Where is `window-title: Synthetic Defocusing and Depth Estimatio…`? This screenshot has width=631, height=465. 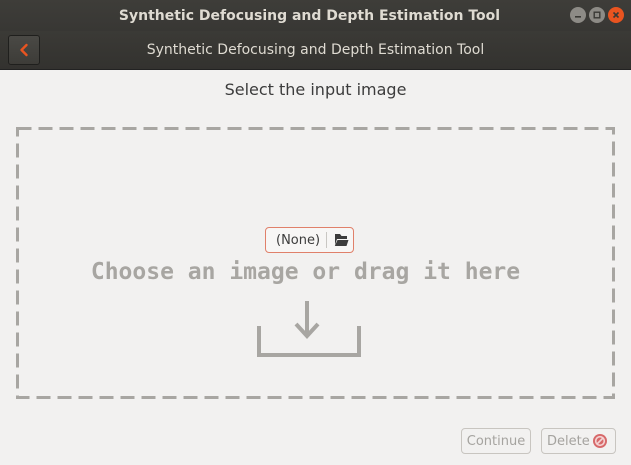 window-title: Synthetic Defocusing and Depth Estimatio… is located at coordinates (309, 15).